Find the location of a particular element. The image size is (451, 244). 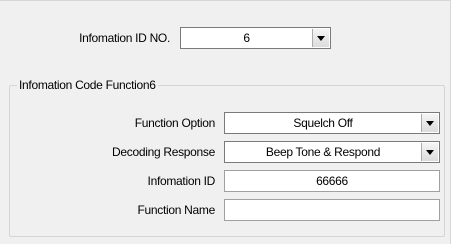

function-name-field is located at coordinates (332, 210).